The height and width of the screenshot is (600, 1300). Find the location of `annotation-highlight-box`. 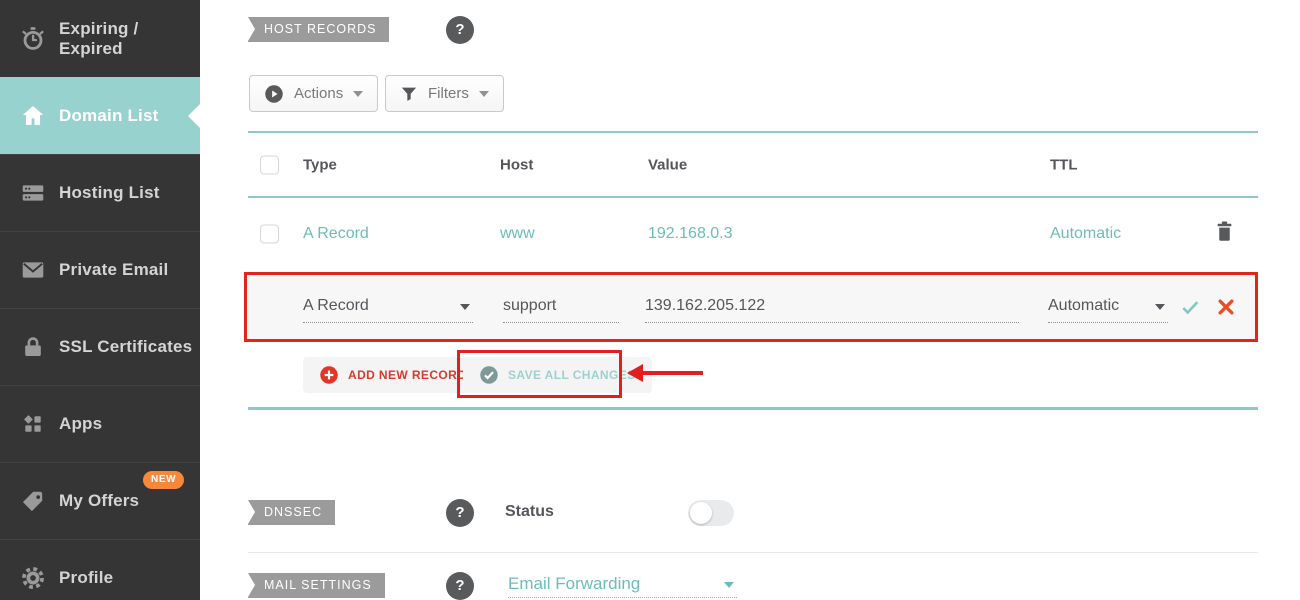

annotation-highlight-box is located at coordinates (539, 374).